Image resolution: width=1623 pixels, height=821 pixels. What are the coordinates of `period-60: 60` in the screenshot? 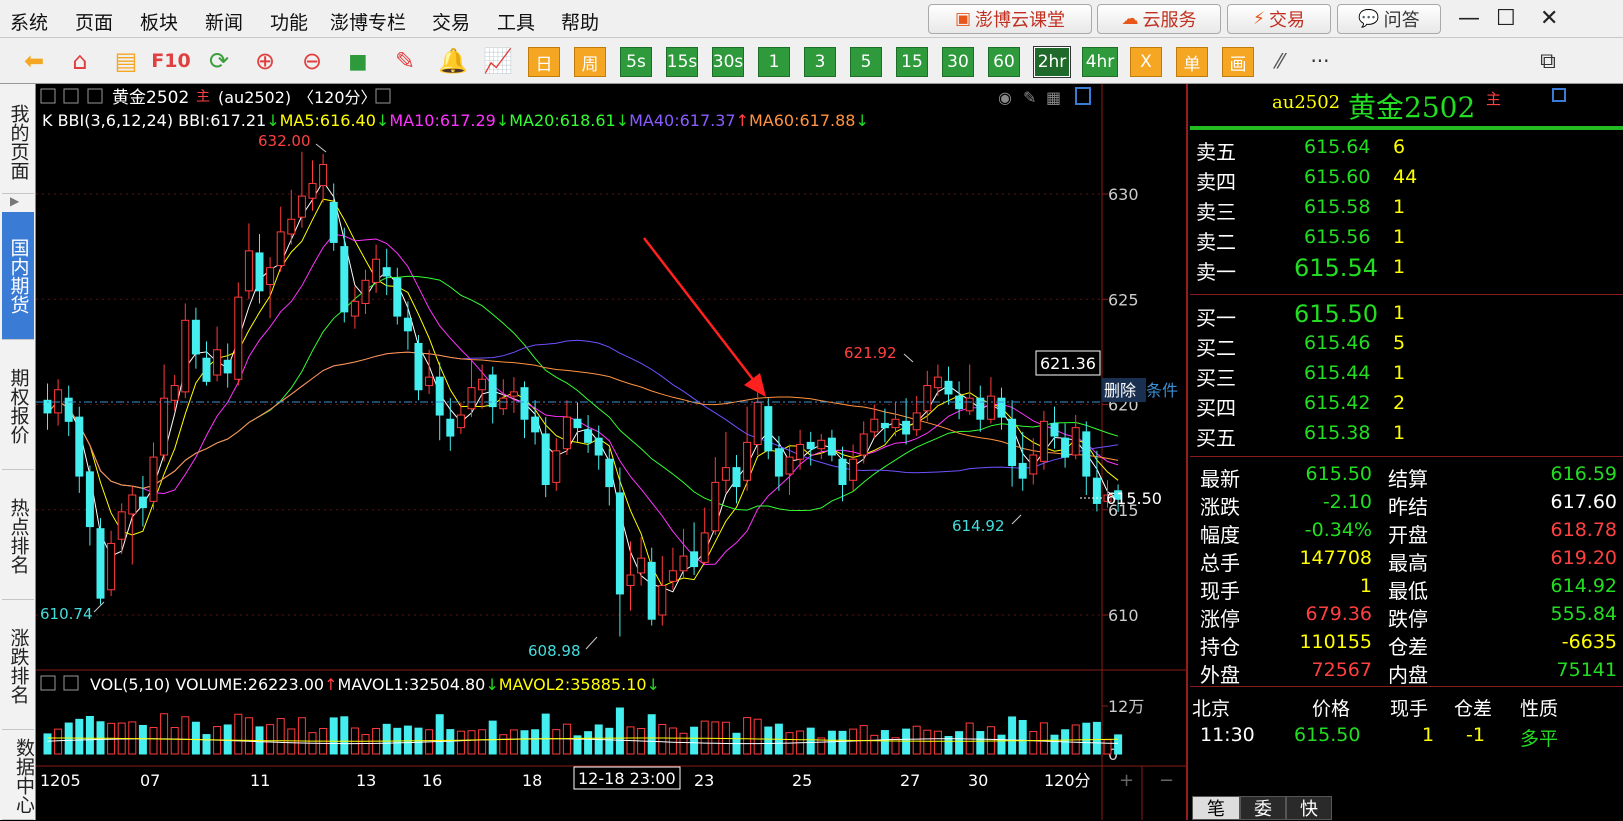 It's located at (1004, 62).